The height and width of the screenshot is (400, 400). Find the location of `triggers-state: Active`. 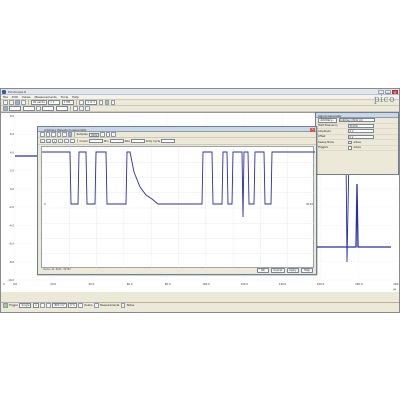

triggers-state: Active is located at coordinates (357, 148).